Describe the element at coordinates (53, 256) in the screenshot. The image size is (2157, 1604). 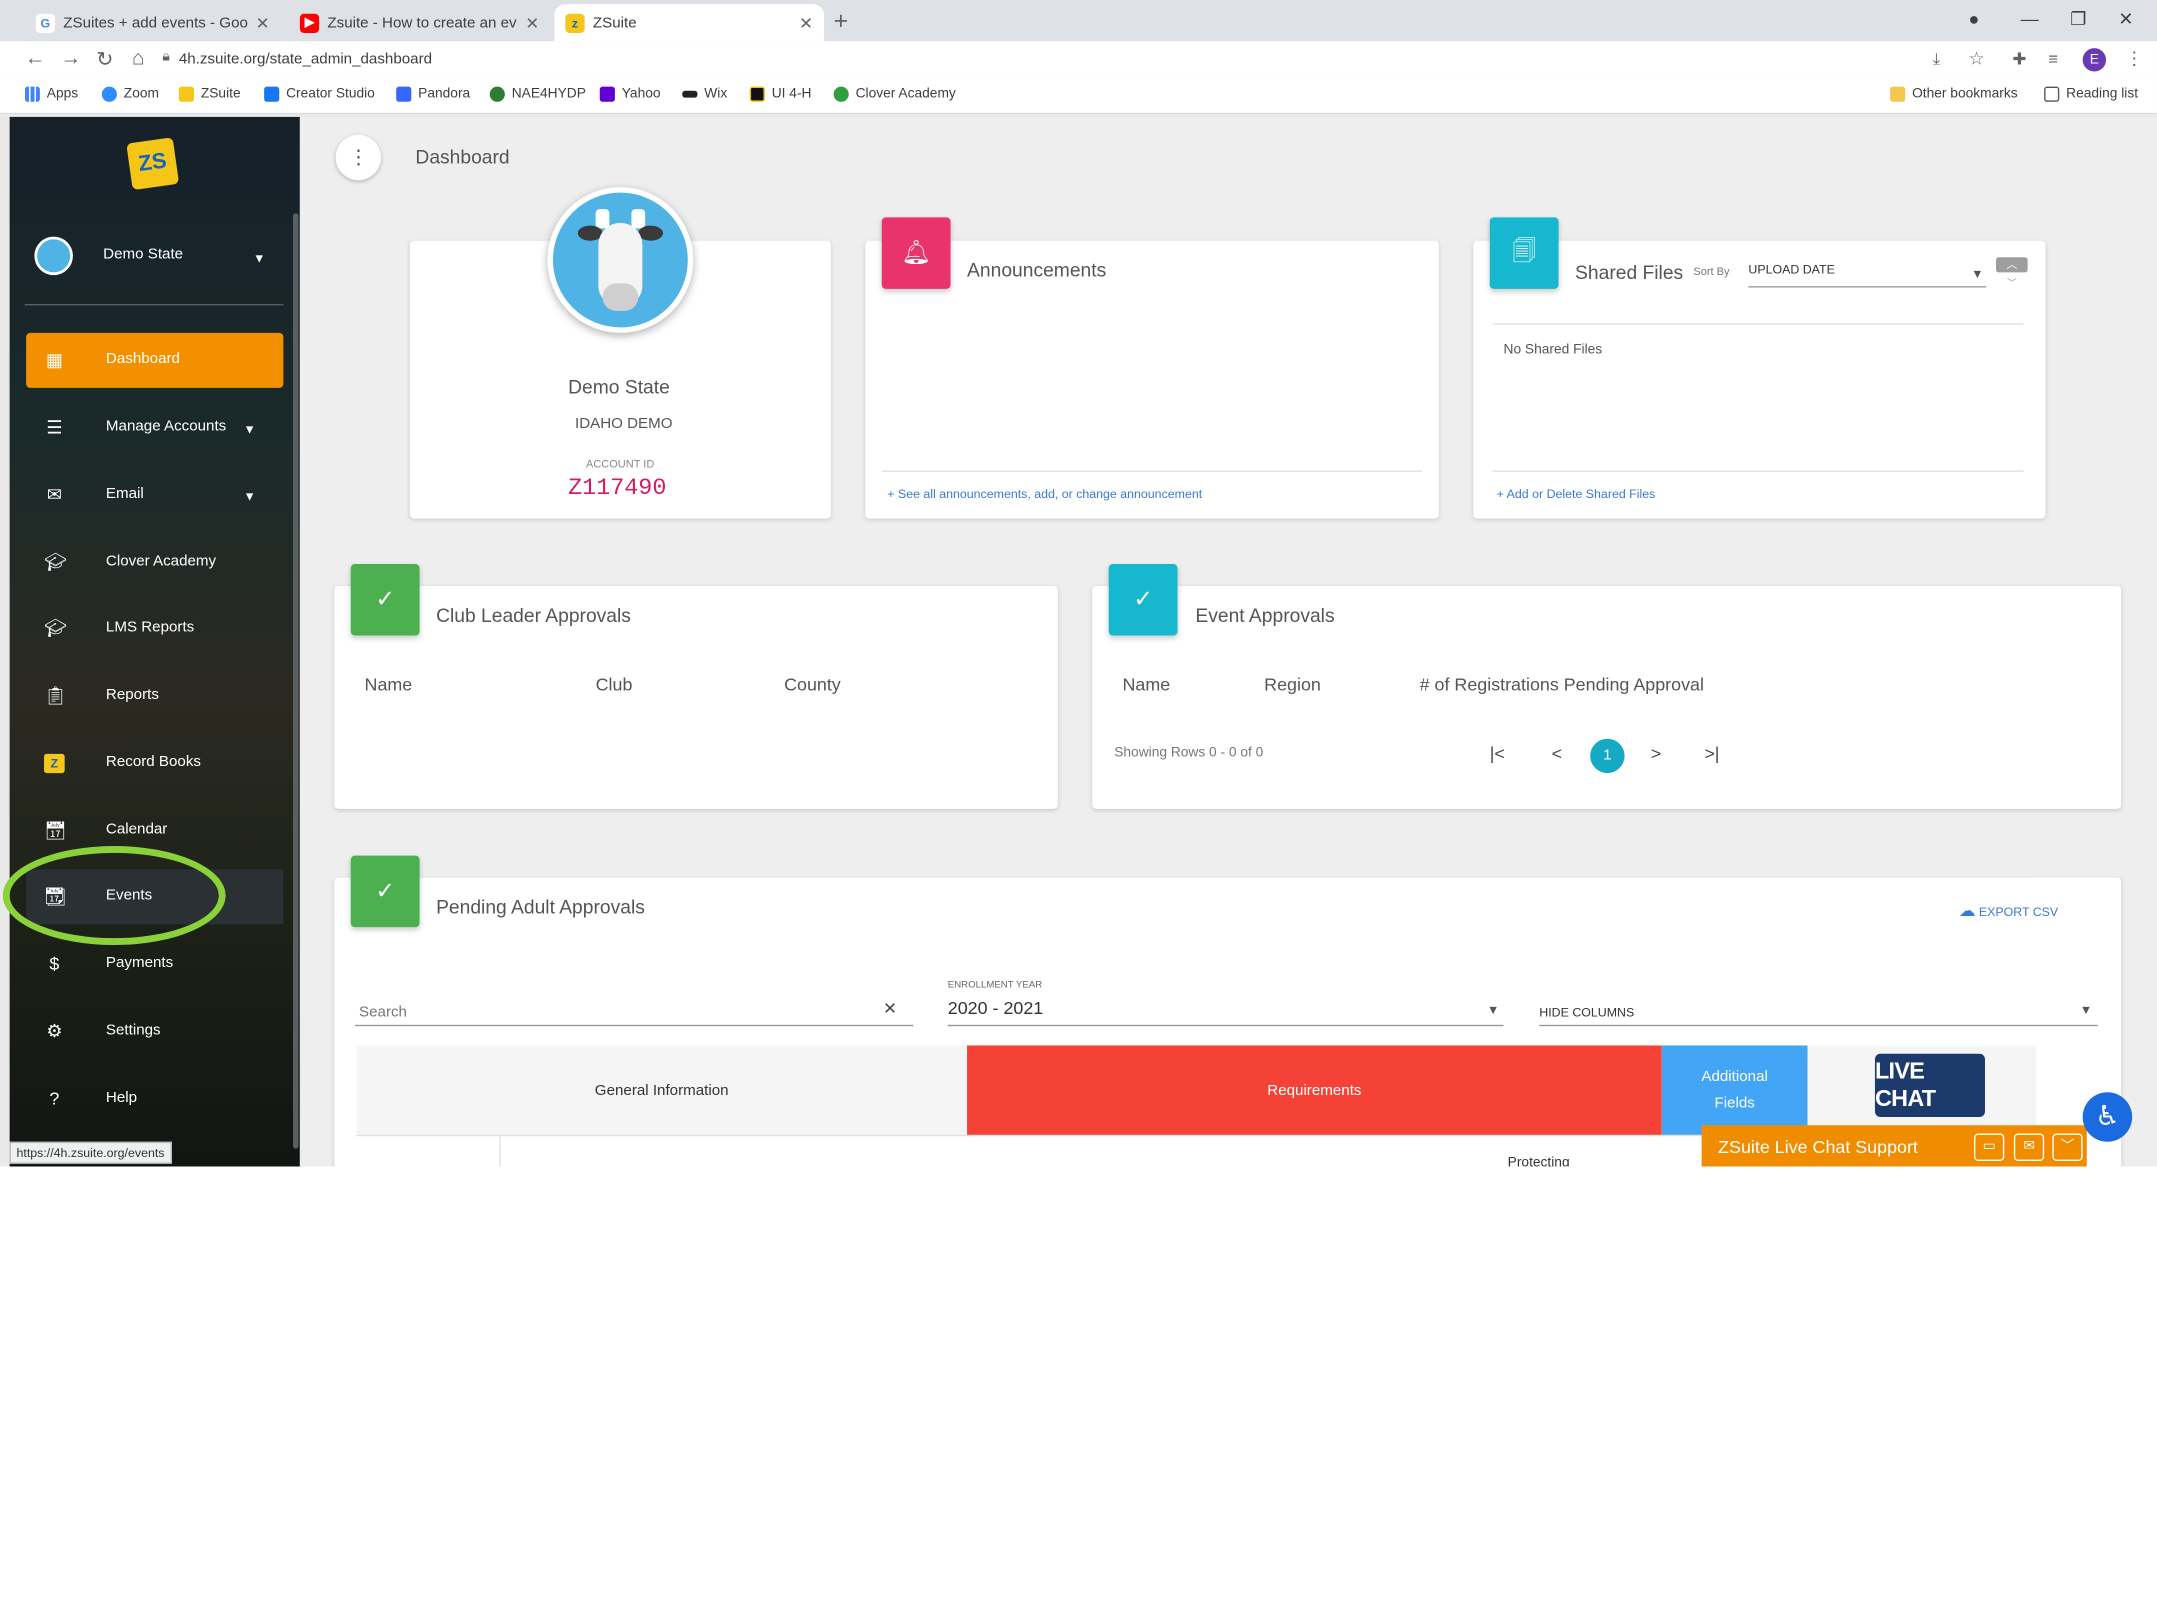
I see `avatar` at that location.